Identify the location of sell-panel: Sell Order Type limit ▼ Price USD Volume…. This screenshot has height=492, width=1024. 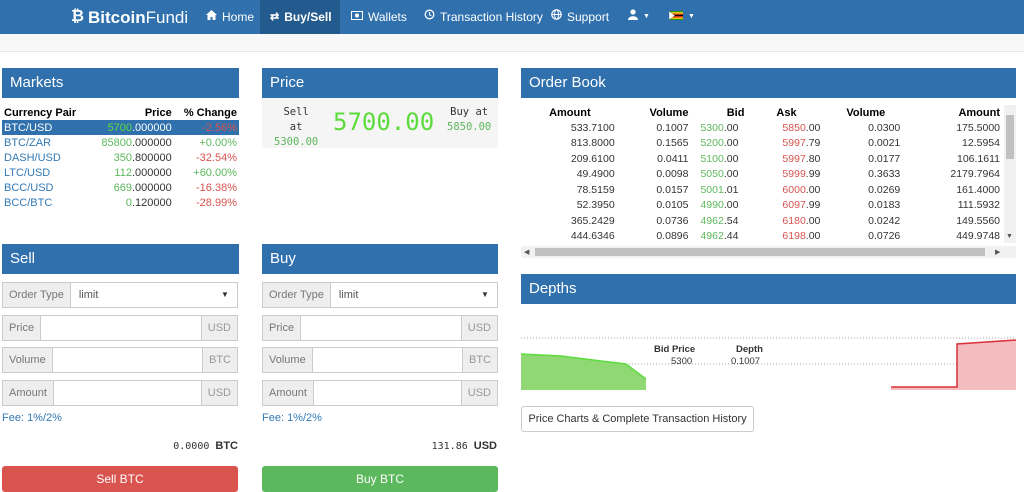
(120, 368).